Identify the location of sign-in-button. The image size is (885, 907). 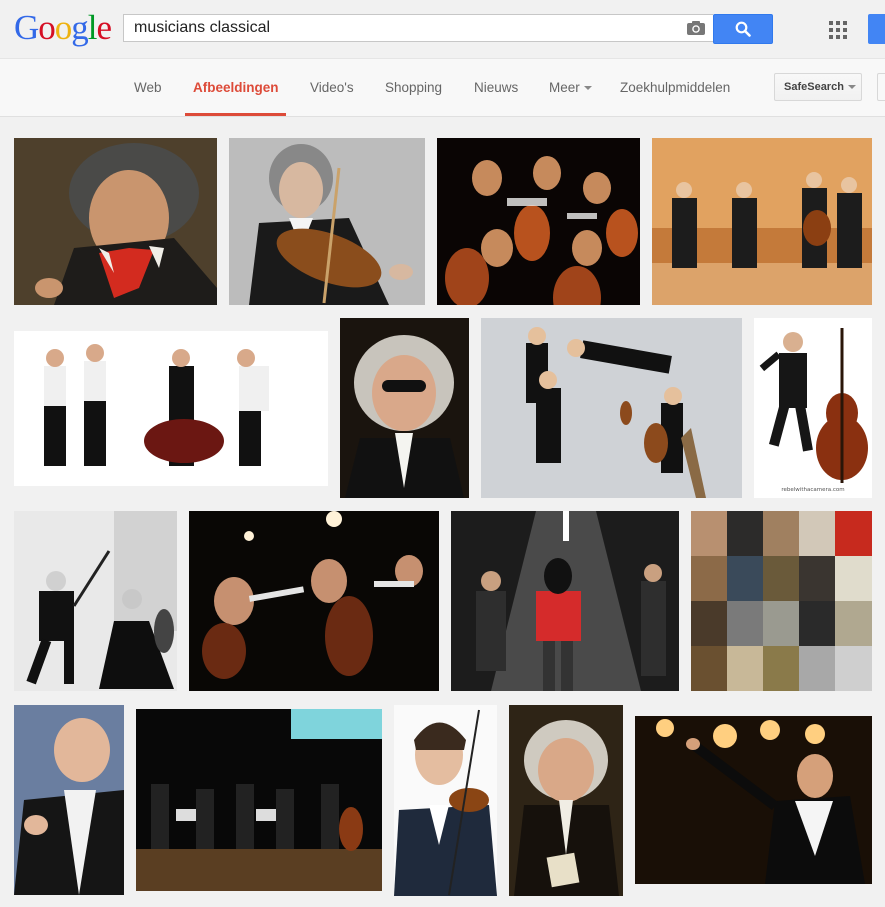
(876, 29).